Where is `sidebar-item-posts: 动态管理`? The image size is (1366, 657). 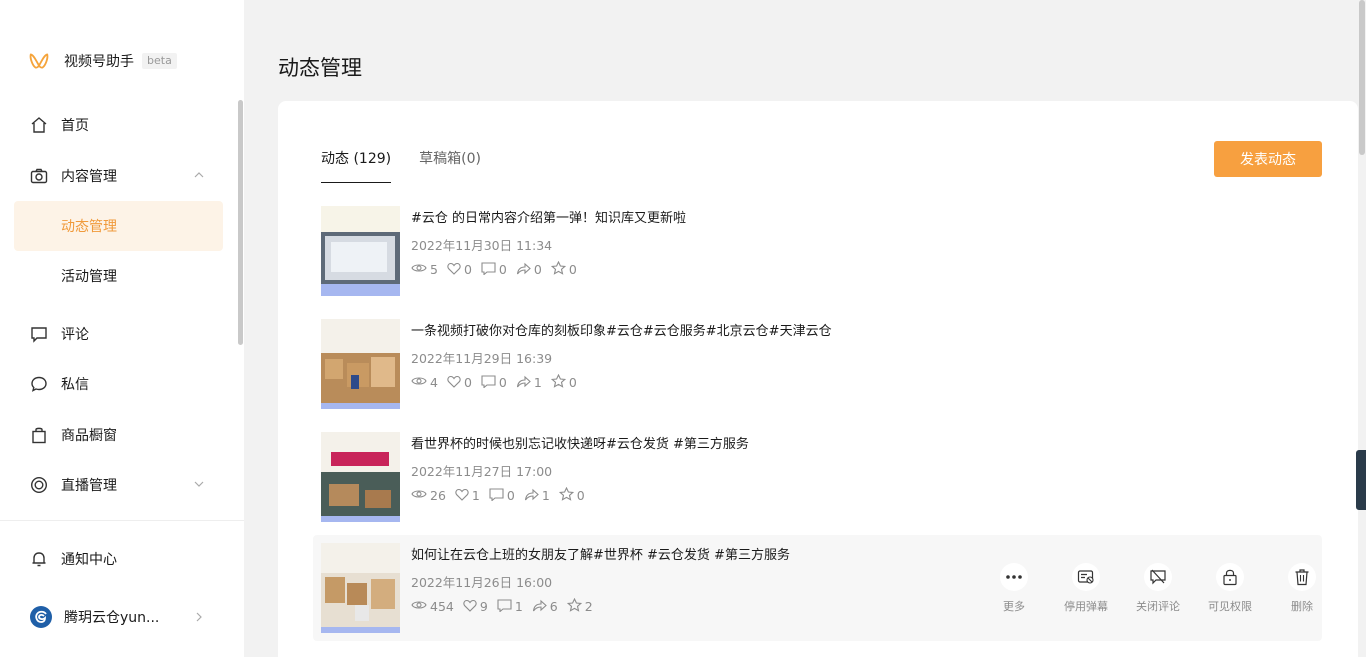
sidebar-item-posts: 动态管理 is located at coordinates (118, 226).